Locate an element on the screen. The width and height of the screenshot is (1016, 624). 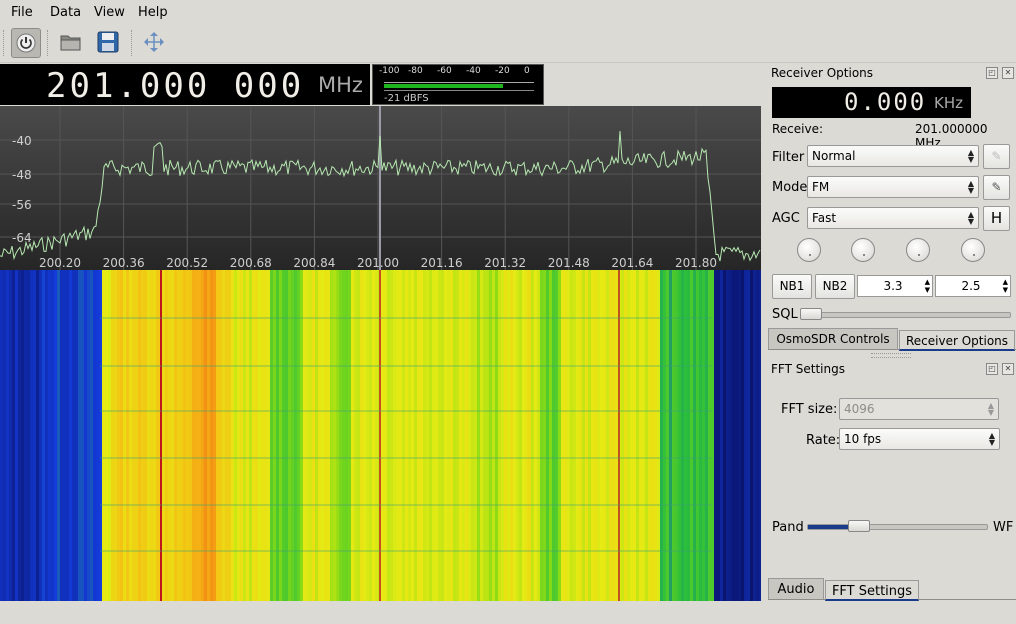
menu-bar: File Data View Help is located at coordinates (508, 12).